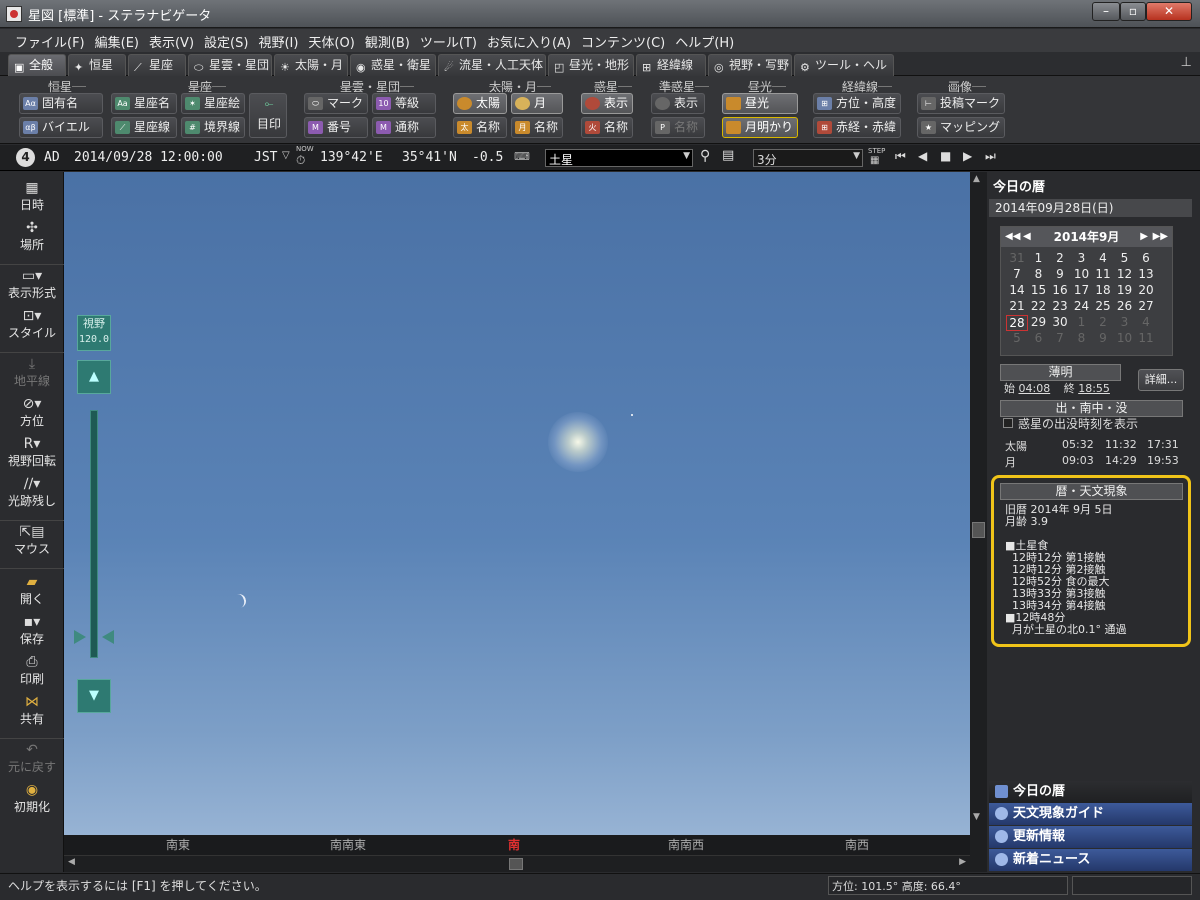 The height and width of the screenshot is (900, 1200). What do you see at coordinates (705, 156) in the screenshot?
I see `search-icon: ⚲` at bounding box center [705, 156].